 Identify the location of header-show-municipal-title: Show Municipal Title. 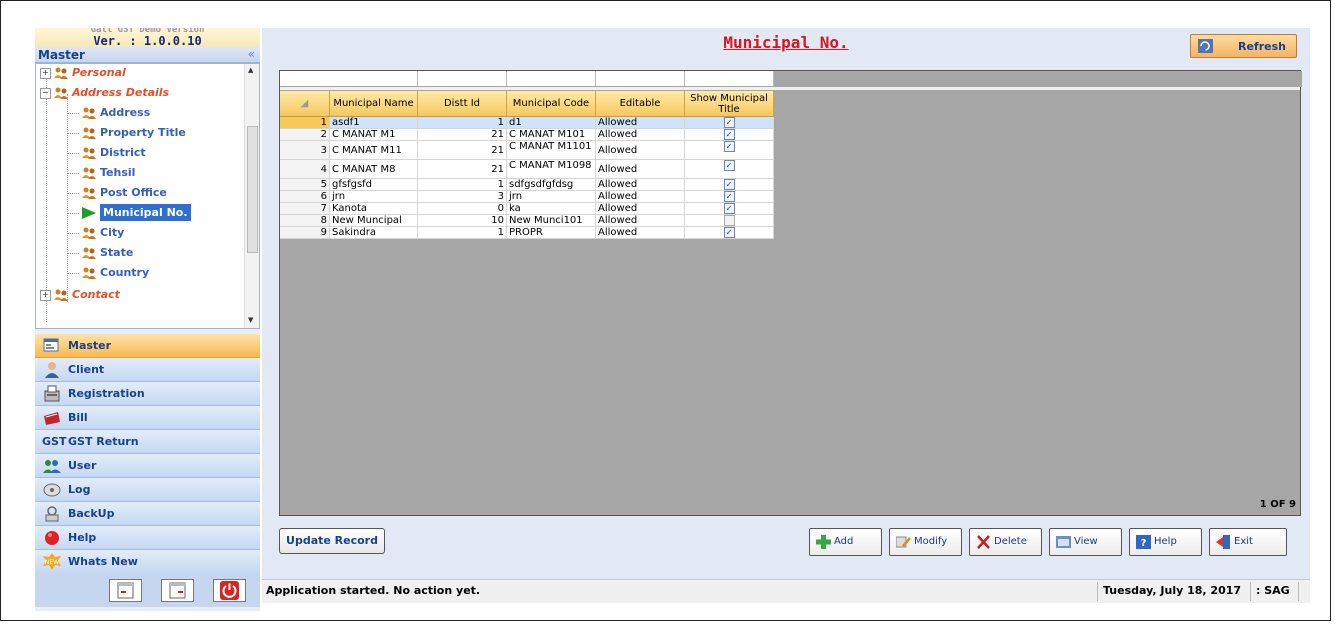
(729, 104).